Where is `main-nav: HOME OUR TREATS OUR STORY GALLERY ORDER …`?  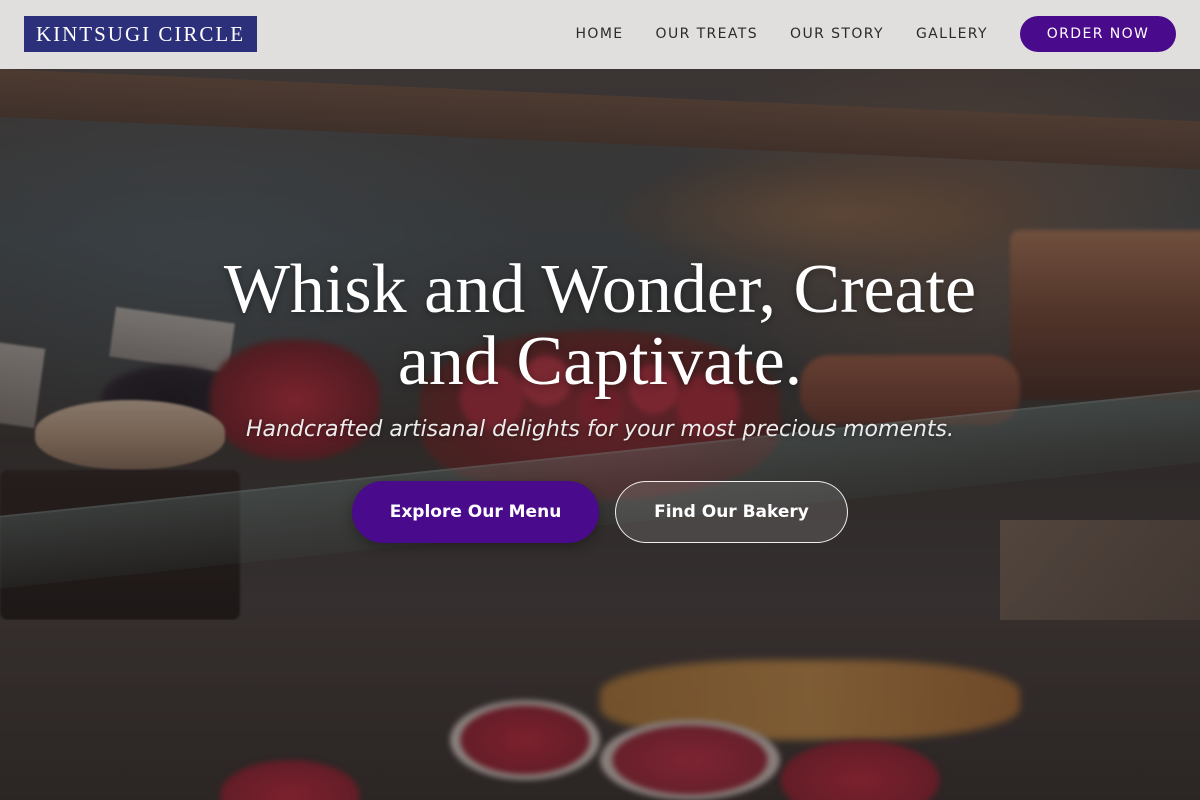 main-nav: HOME OUR TREATS OUR STORY GALLERY ORDER … is located at coordinates (875, 34).